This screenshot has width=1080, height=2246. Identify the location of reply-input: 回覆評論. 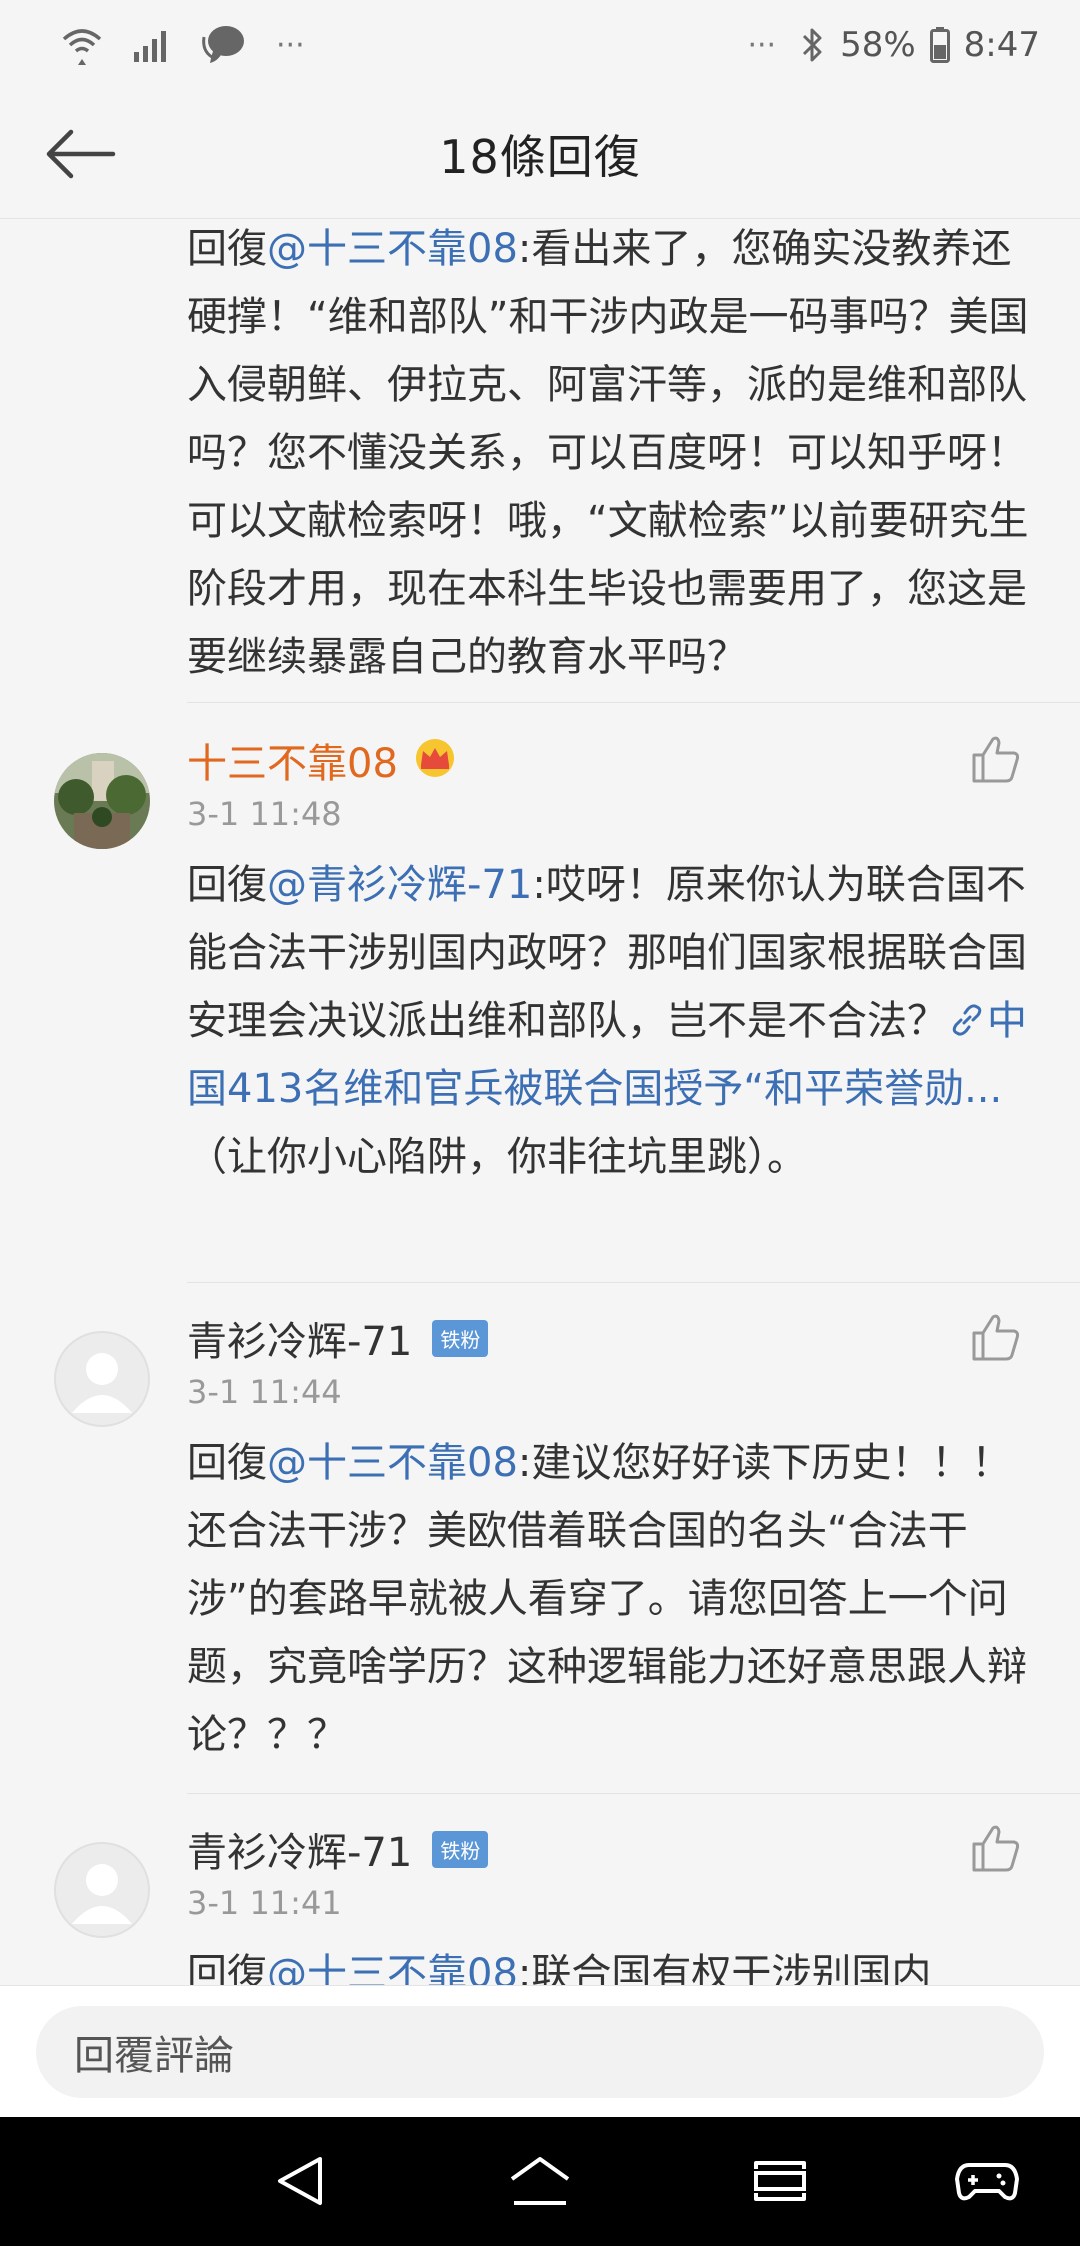
(540, 2052).